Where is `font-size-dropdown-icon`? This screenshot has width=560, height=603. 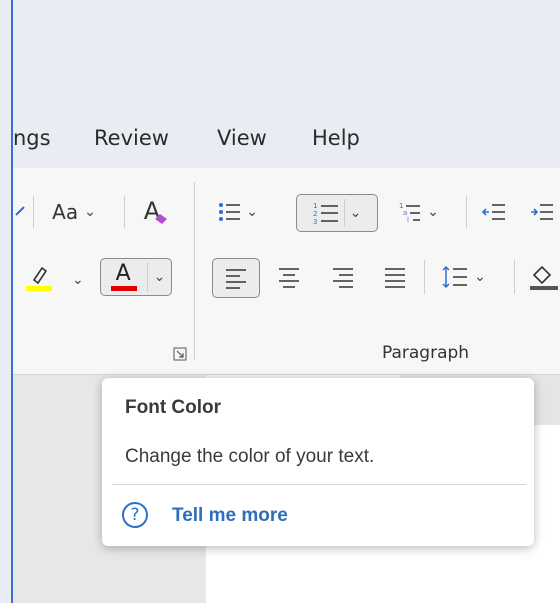 font-size-dropdown-icon is located at coordinates (20, 211).